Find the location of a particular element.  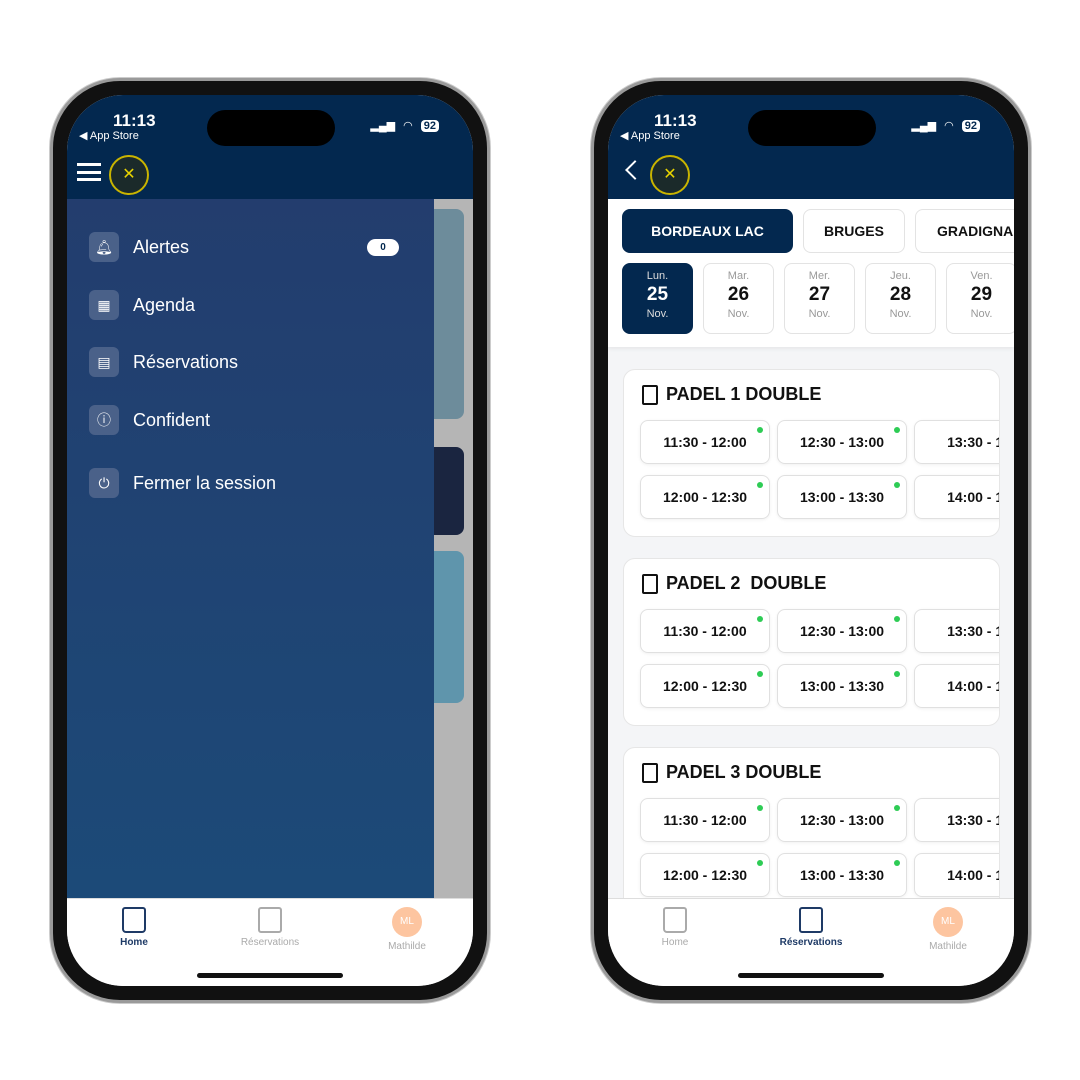

day-of-week: Mer. is located at coordinates (819, 276).